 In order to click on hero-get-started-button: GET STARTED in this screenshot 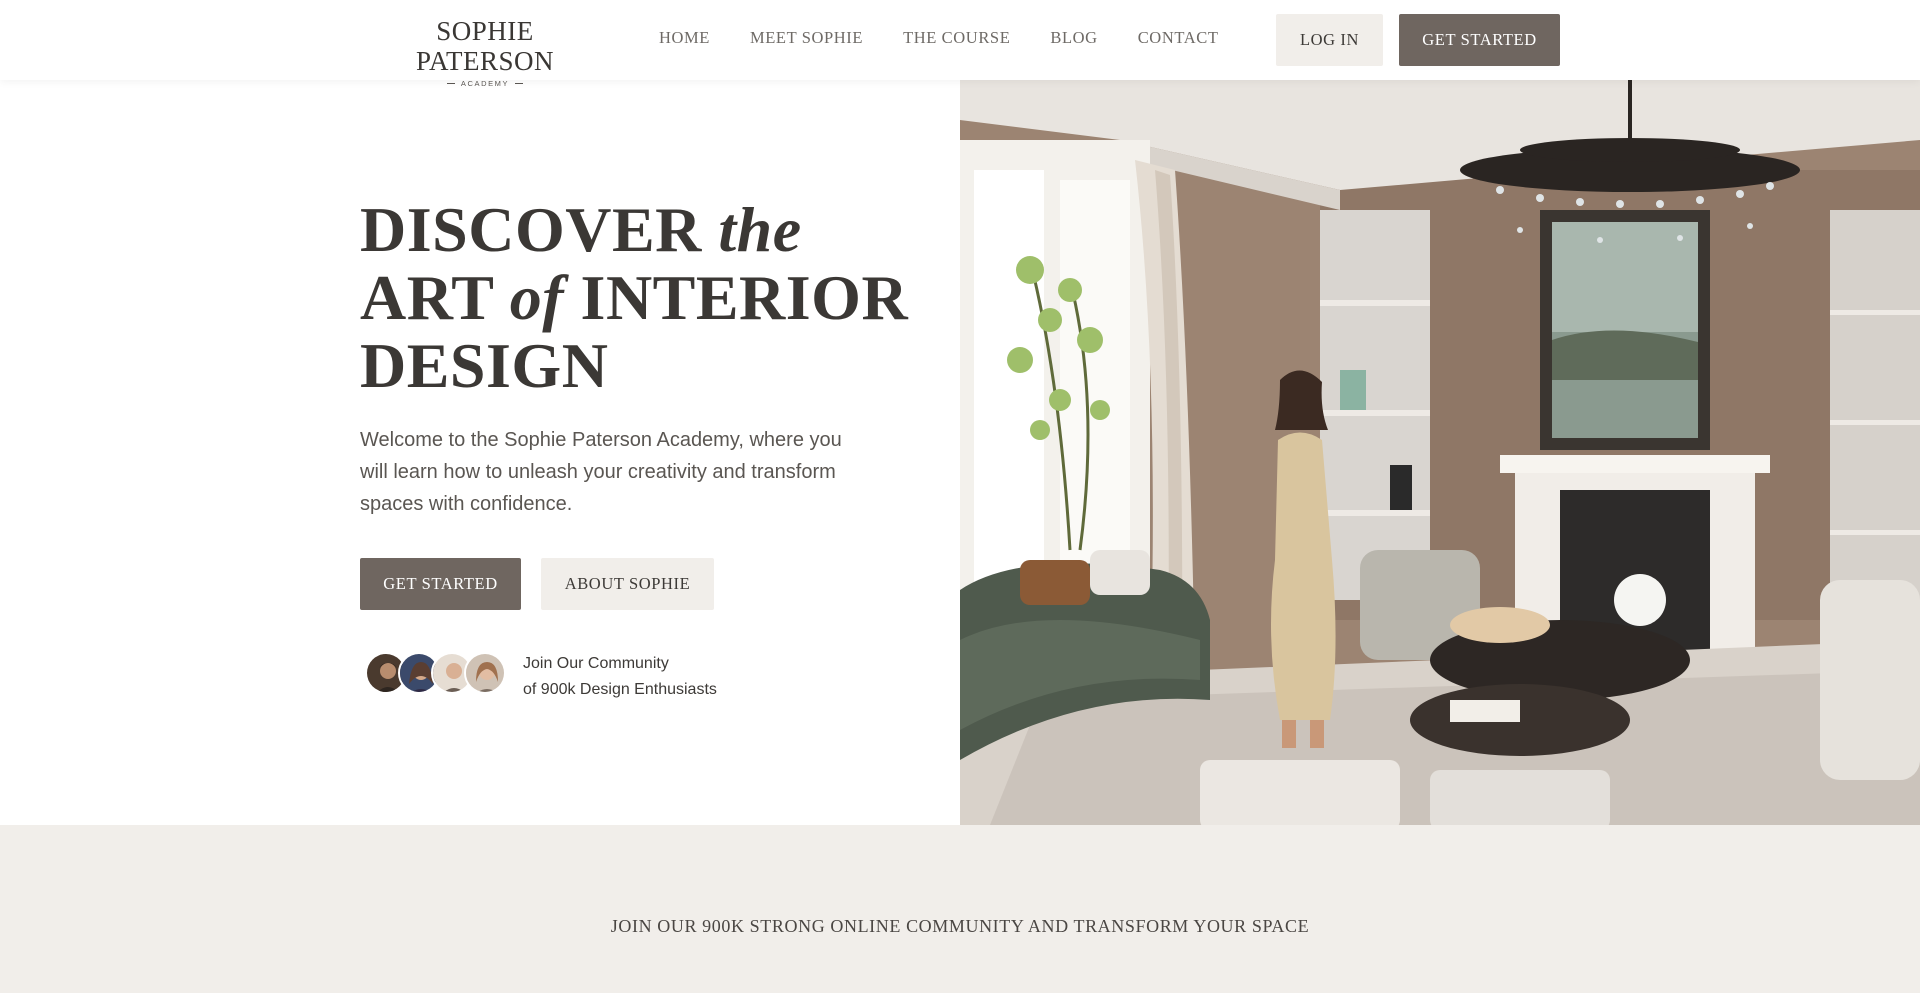, I will do `click(440, 584)`.